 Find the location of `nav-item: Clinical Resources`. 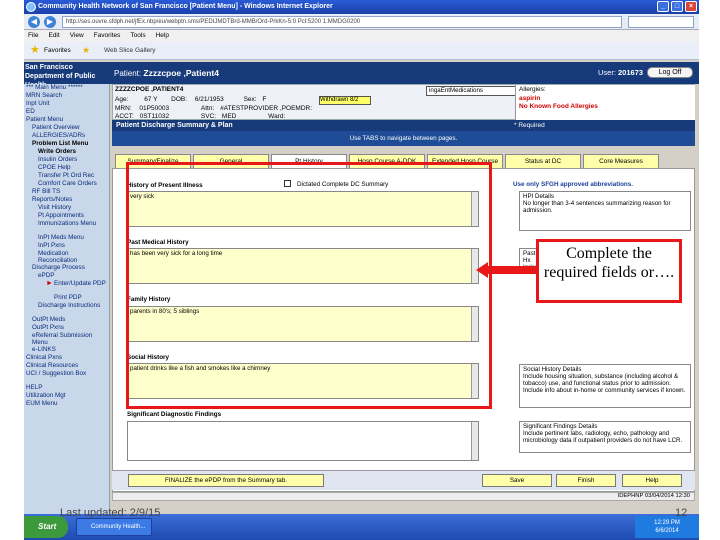

nav-item: Clinical Resources is located at coordinates (66, 366).